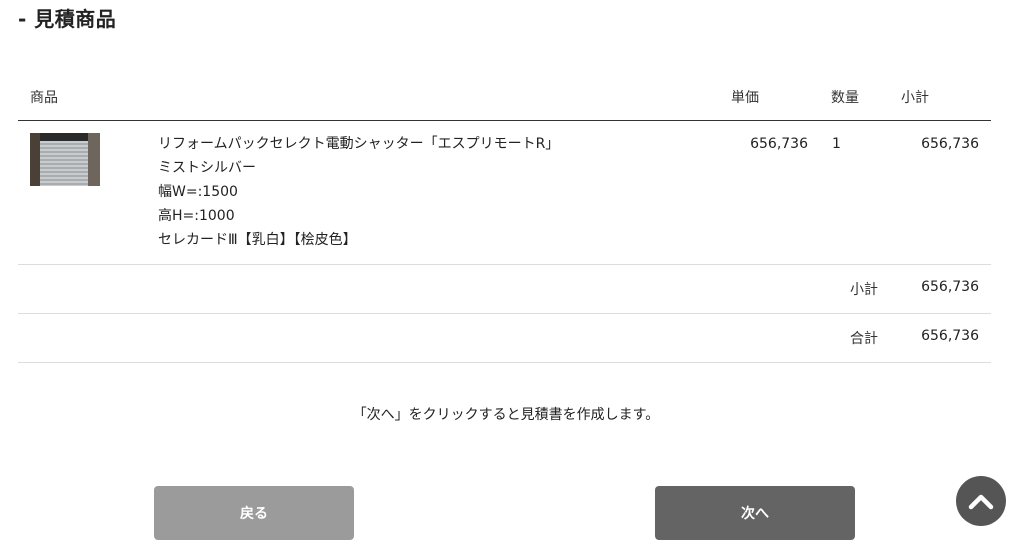 The image size is (1012, 546). What do you see at coordinates (836, 144) in the screenshot?
I see `item-quantity: 1` at bounding box center [836, 144].